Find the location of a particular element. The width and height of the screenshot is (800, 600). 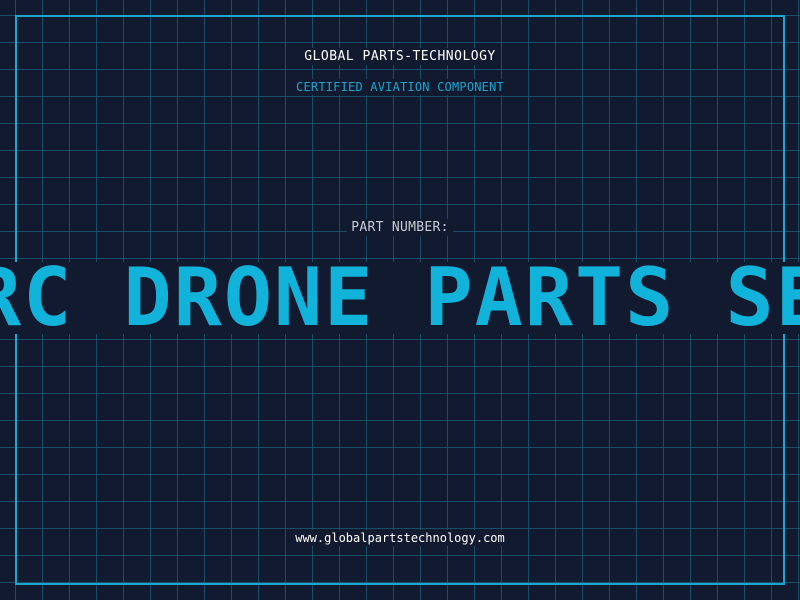

company-name-text: GLOBAL PARTS-TECHNOLOGY is located at coordinates (400, 56).